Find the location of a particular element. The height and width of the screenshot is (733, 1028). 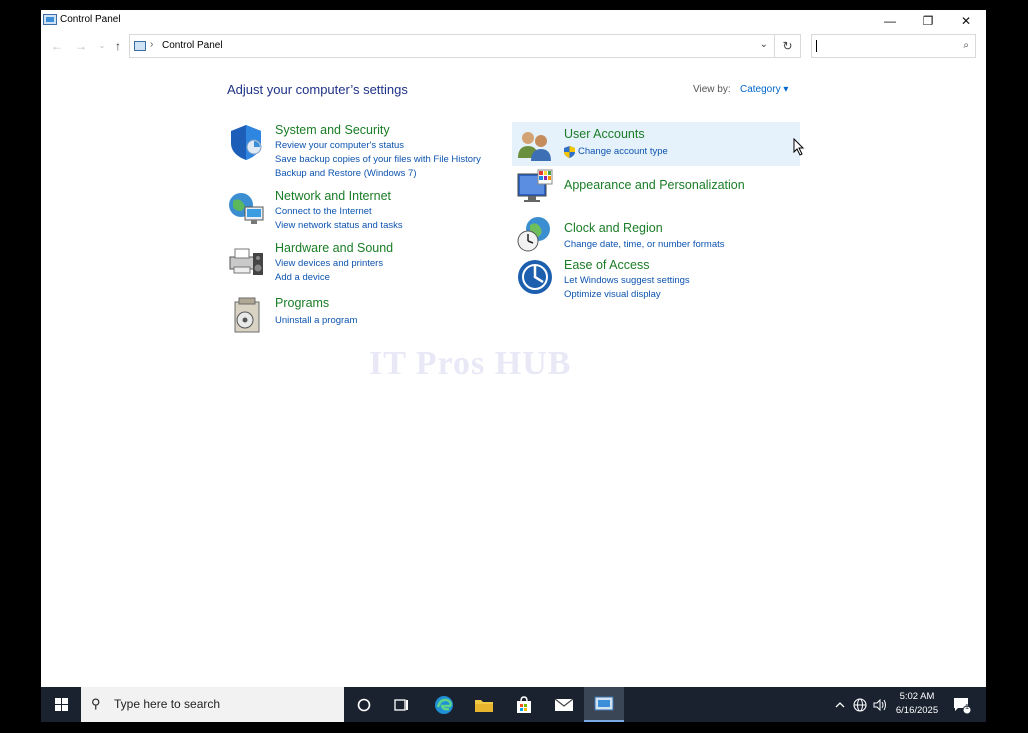

task-view-icon is located at coordinates (401, 704).